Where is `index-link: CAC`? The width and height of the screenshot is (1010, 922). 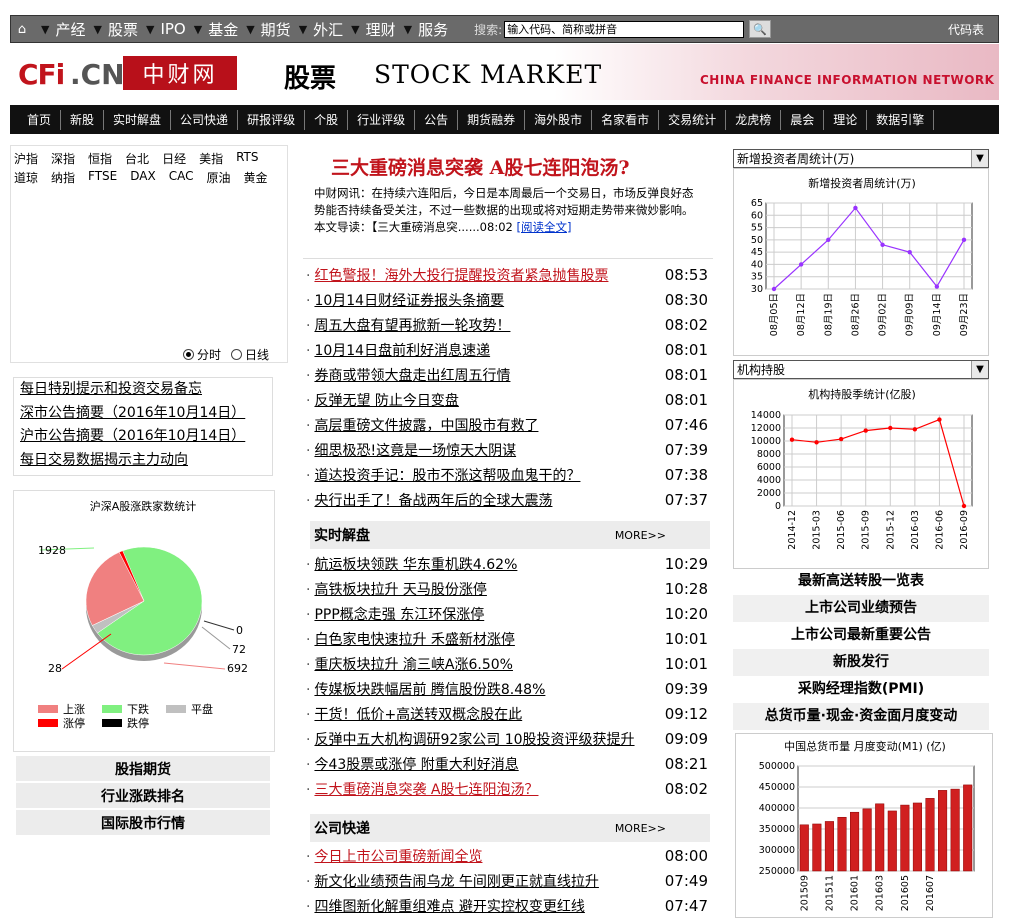
index-link: CAC is located at coordinates (181, 177).